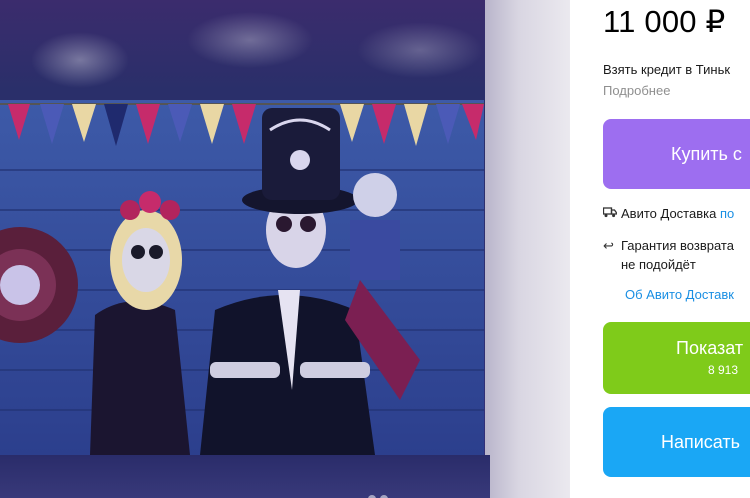  What do you see at coordinates (668, 255) in the screenshot?
I see `return-guarantee-info: ↩ Гарантия возврата не подойдёт` at bounding box center [668, 255].